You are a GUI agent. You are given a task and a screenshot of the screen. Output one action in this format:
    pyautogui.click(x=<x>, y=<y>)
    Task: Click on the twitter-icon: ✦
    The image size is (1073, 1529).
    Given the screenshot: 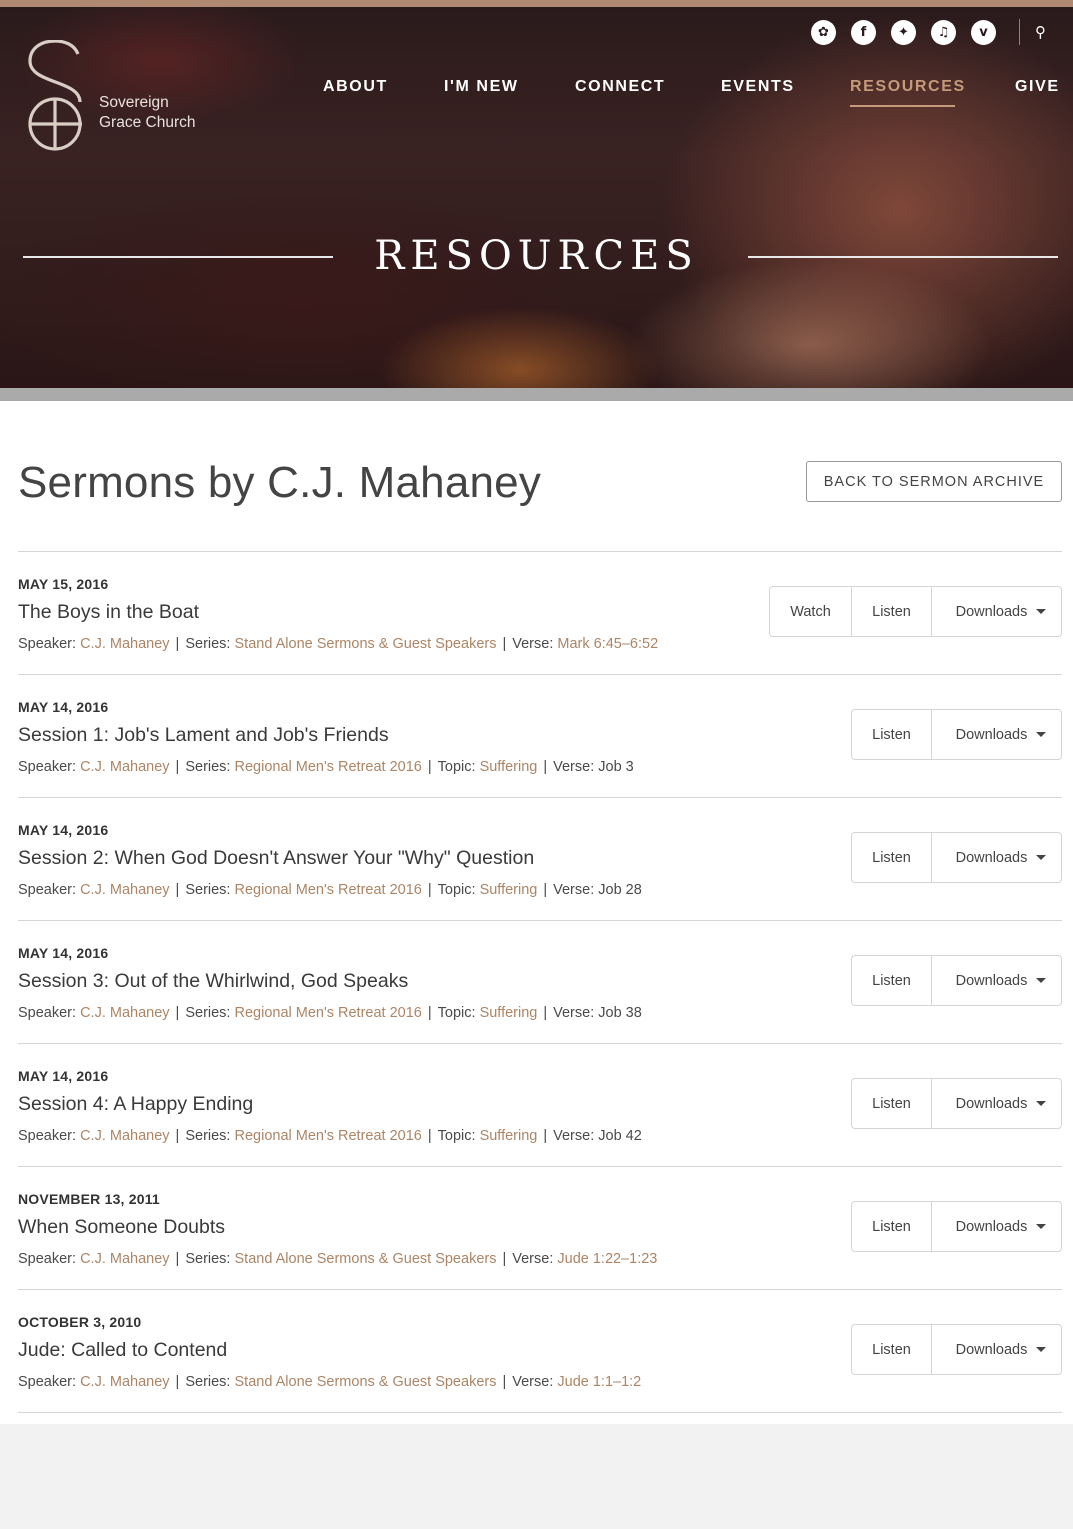 What is the action you would take?
    pyautogui.click(x=903, y=32)
    